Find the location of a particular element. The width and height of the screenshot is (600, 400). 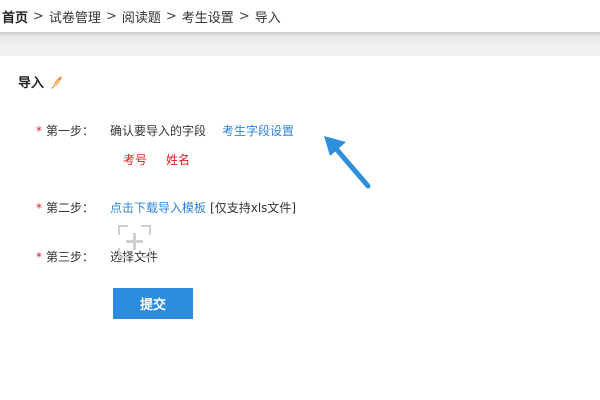

section-title: 导入 is located at coordinates (41, 81).